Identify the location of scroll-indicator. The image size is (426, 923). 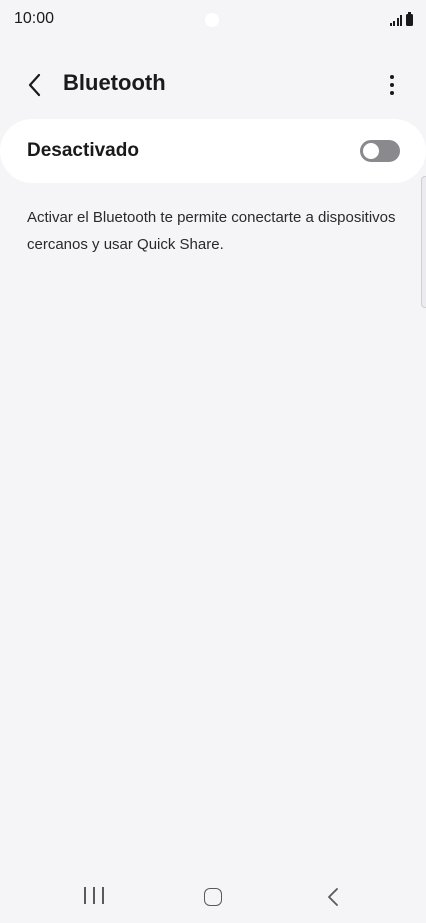
(423, 242).